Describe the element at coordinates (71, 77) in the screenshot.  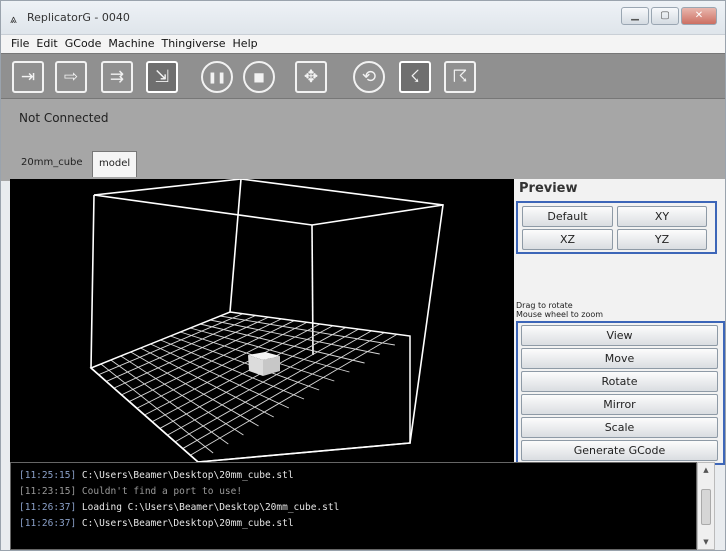
I see `build-icon: ⇨` at that location.